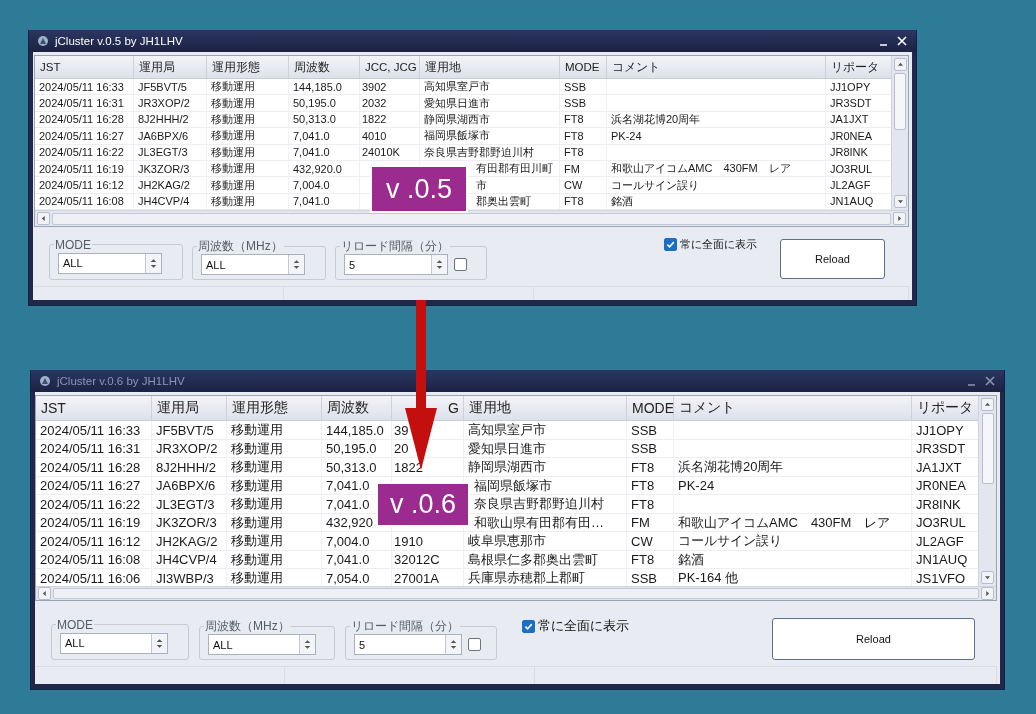  What do you see at coordinates (189, 485) in the screenshot?
I see `table-cell: JA6BPX/6` at bounding box center [189, 485].